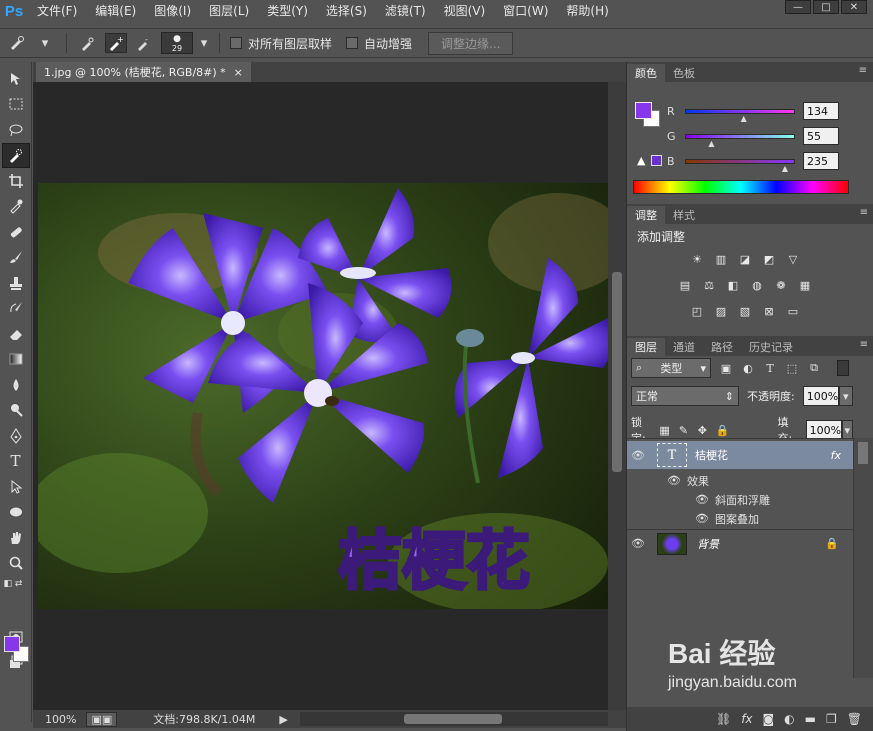 The height and width of the screenshot is (731, 873). Describe the element at coordinates (16, 283) in the screenshot. I see `clone-stamp-tool-icon` at that location.